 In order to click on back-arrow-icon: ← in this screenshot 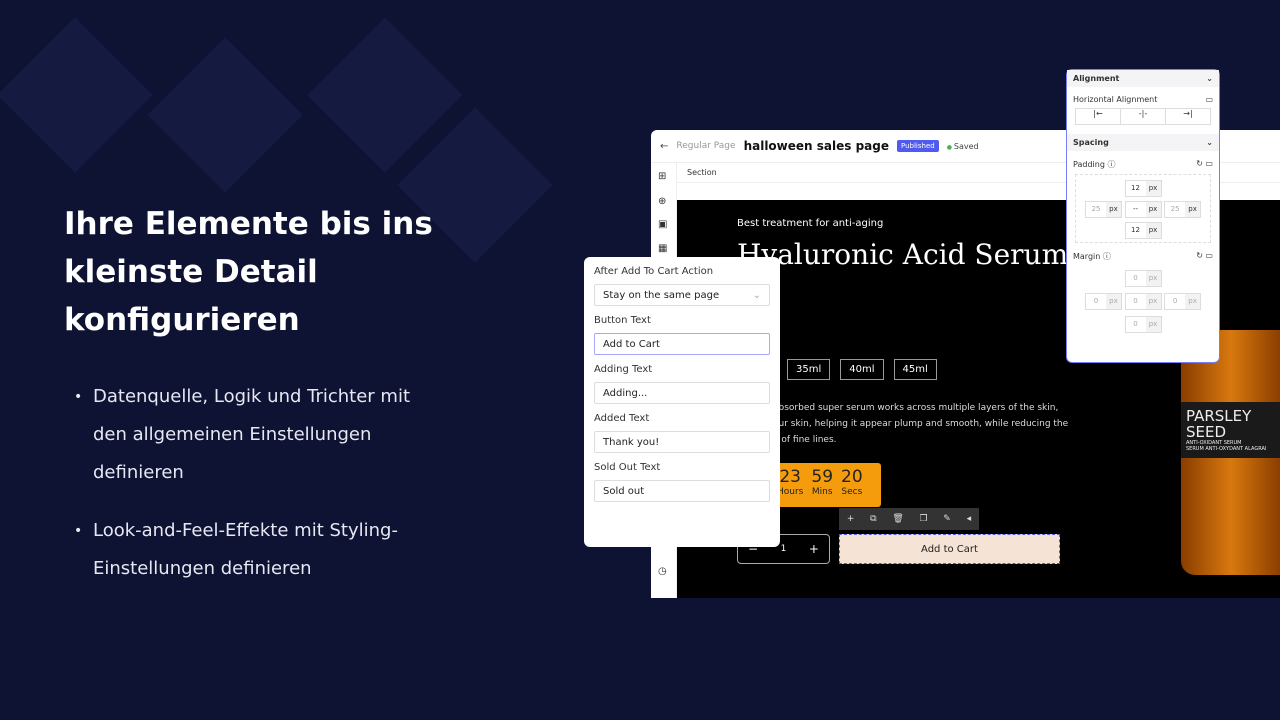, I will do `click(664, 146)`.